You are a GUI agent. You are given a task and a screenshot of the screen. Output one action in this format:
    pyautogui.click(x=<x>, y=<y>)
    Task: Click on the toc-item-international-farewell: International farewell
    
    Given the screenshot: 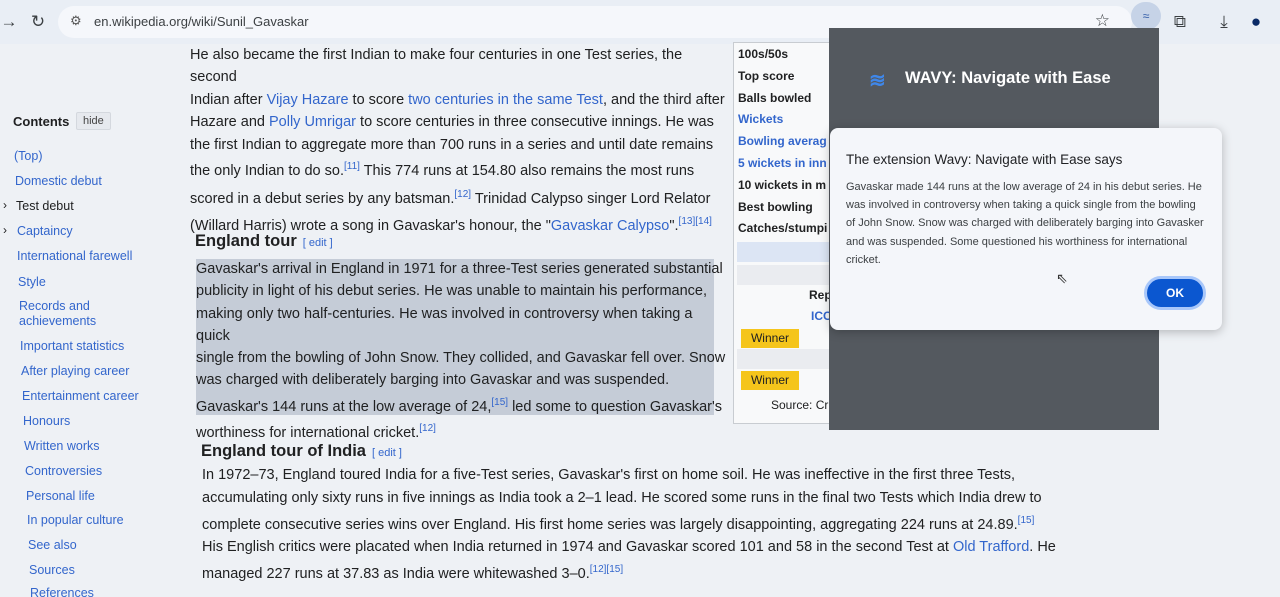 What is the action you would take?
    pyautogui.click(x=74, y=256)
    